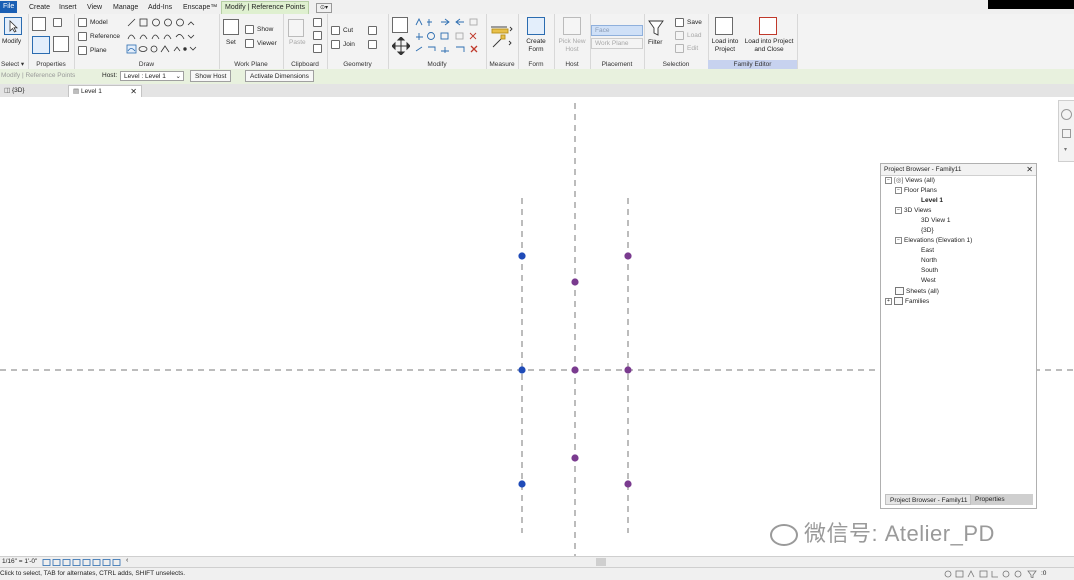  Describe the element at coordinates (1065, 149) in the screenshot. I see `chevron-down-icon: ▾` at that location.